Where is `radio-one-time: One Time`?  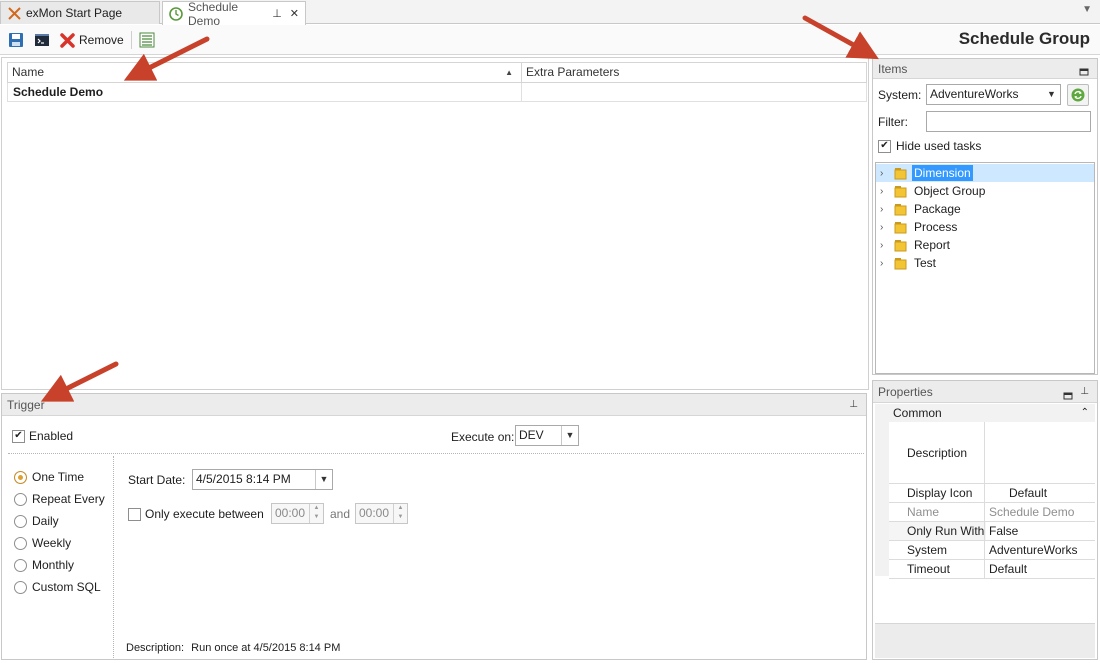 radio-one-time: One Time is located at coordinates (49, 477).